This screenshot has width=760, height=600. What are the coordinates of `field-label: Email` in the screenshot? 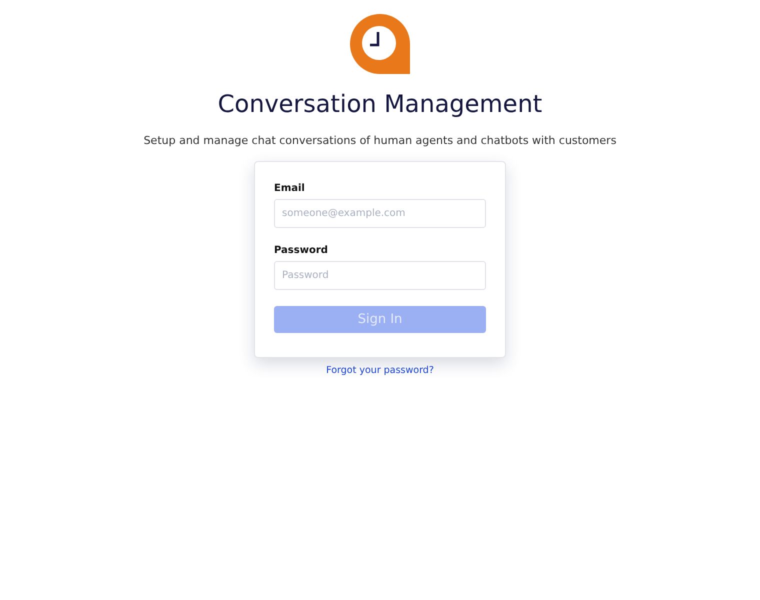 It's located at (289, 188).